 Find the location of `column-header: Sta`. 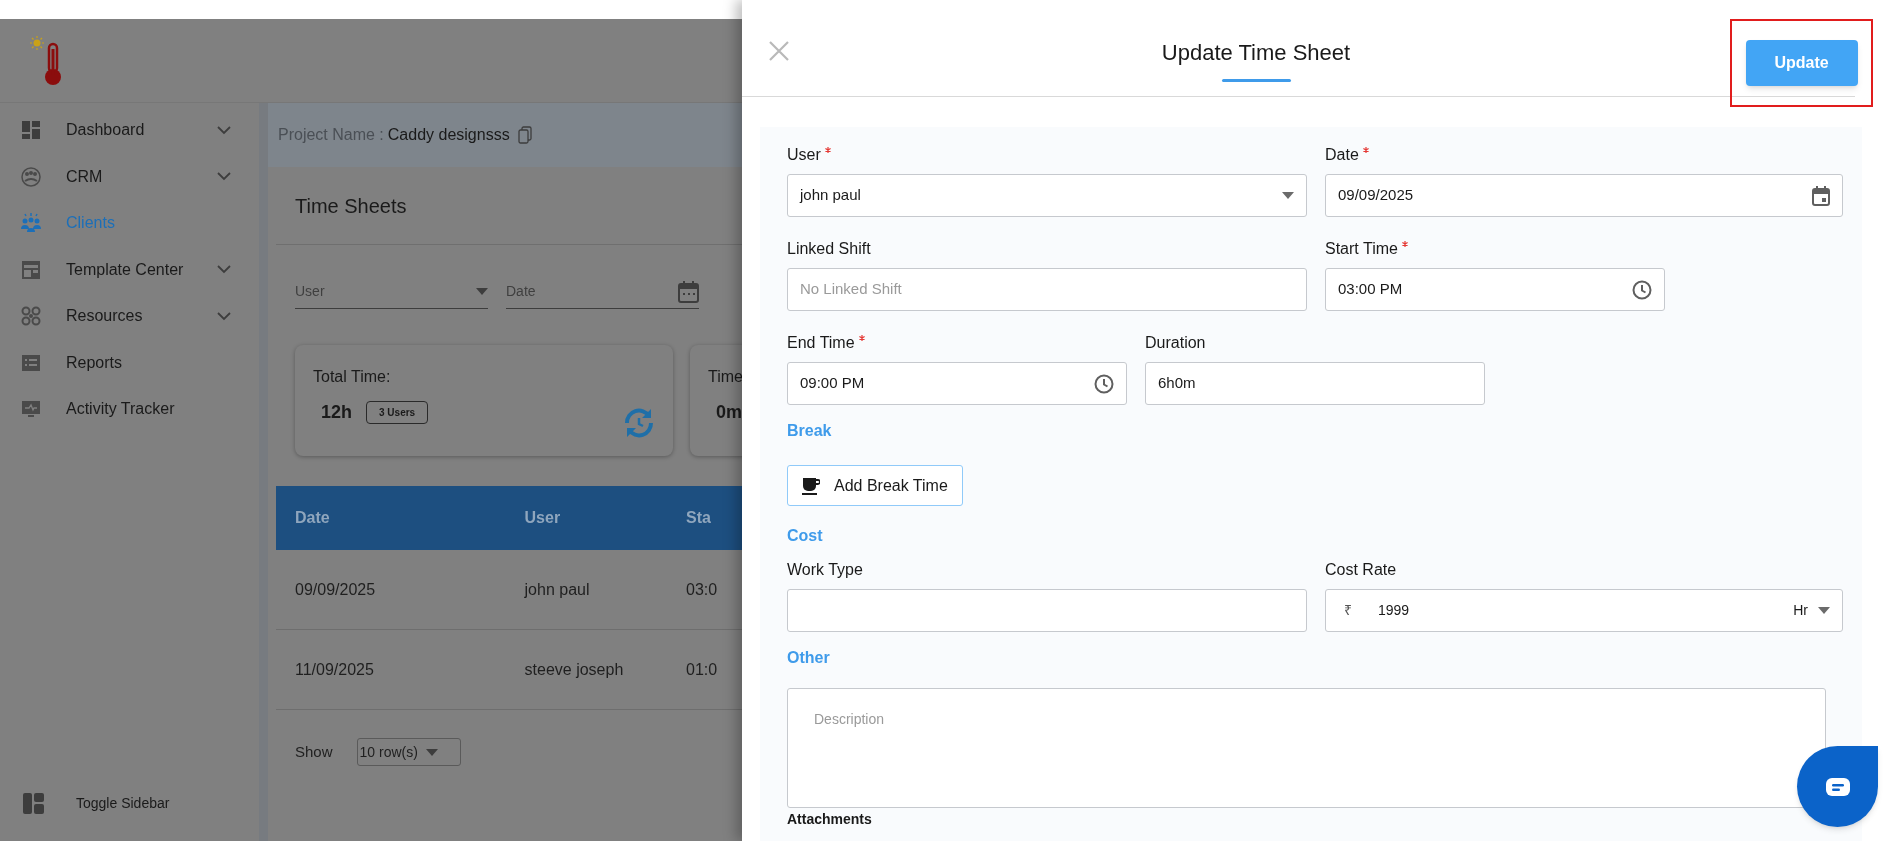

column-header: Sta is located at coordinates (699, 518).